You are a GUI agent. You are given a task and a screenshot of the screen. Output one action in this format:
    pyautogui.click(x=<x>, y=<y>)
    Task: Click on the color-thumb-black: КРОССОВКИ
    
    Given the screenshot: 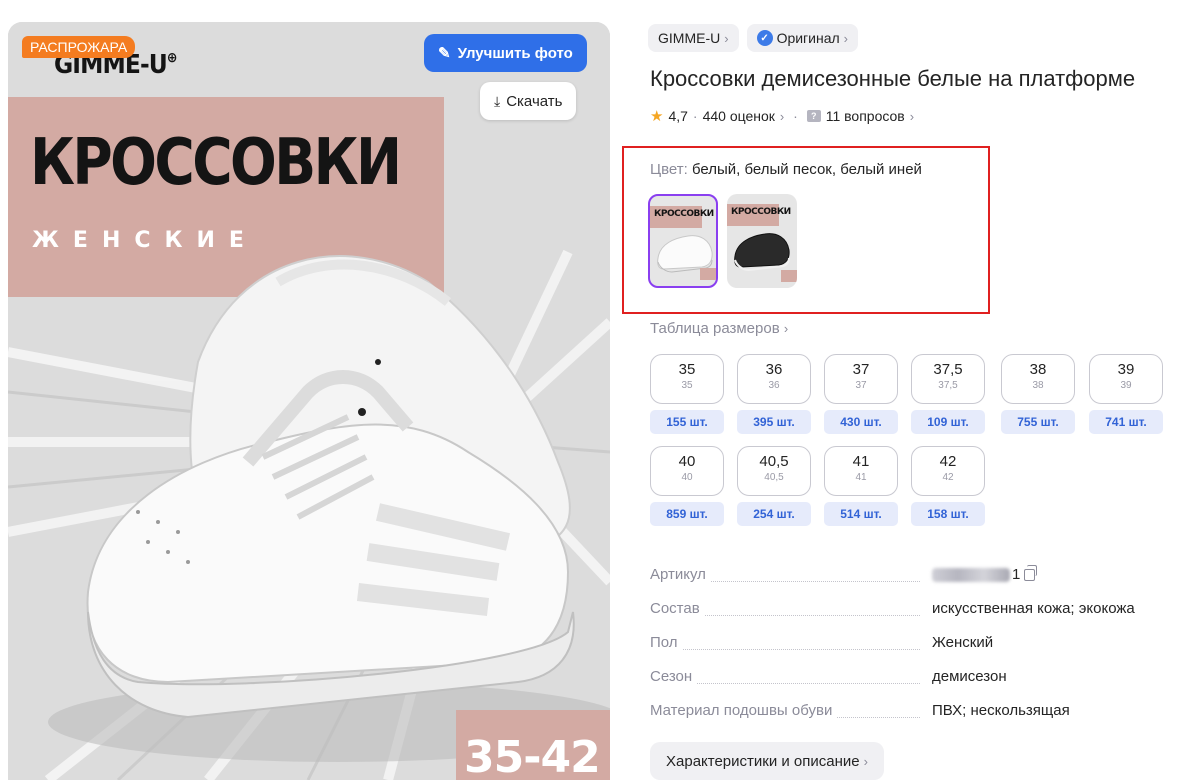 What is the action you would take?
    pyautogui.click(x=762, y=241)
    